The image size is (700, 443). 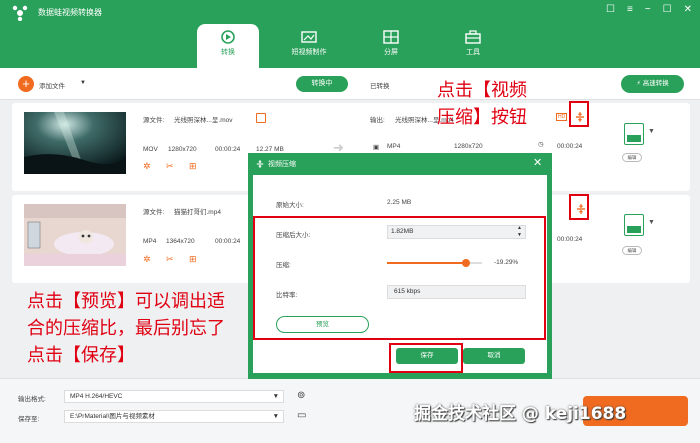 I want to click on menu-icon: ≡, so click(x=630, y=9).